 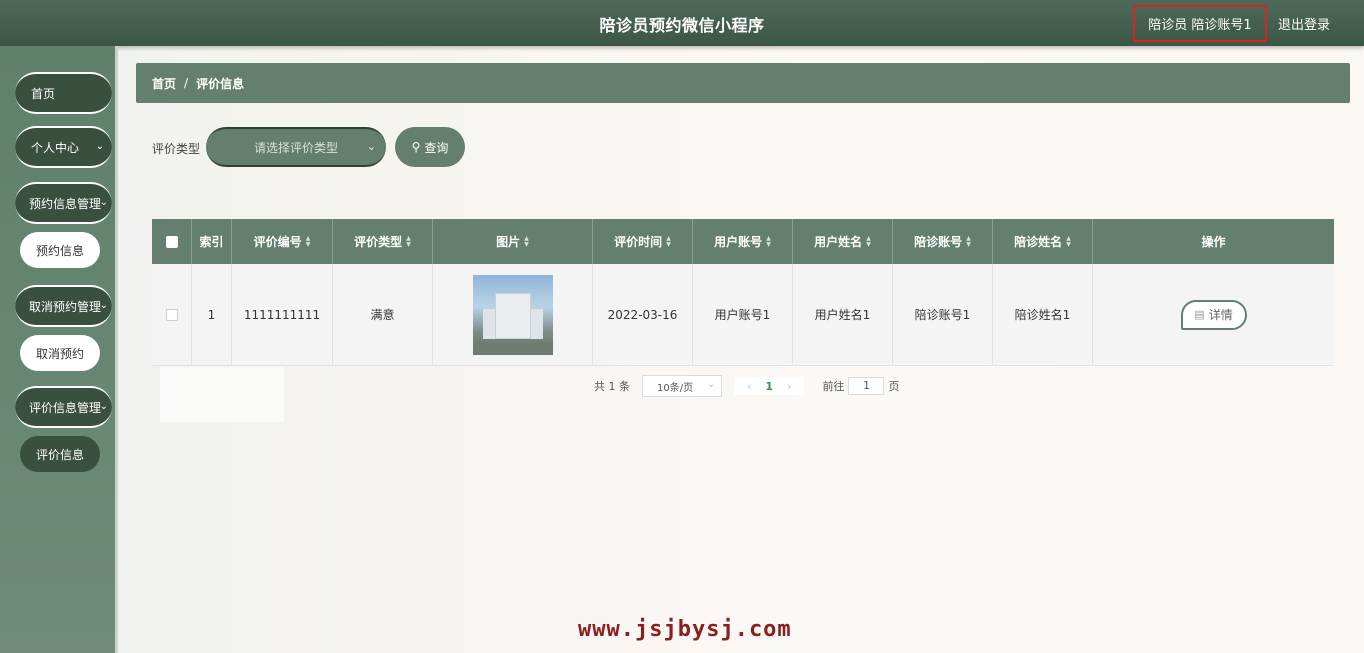 I want to click on image-road, so click(x=512, y=348).